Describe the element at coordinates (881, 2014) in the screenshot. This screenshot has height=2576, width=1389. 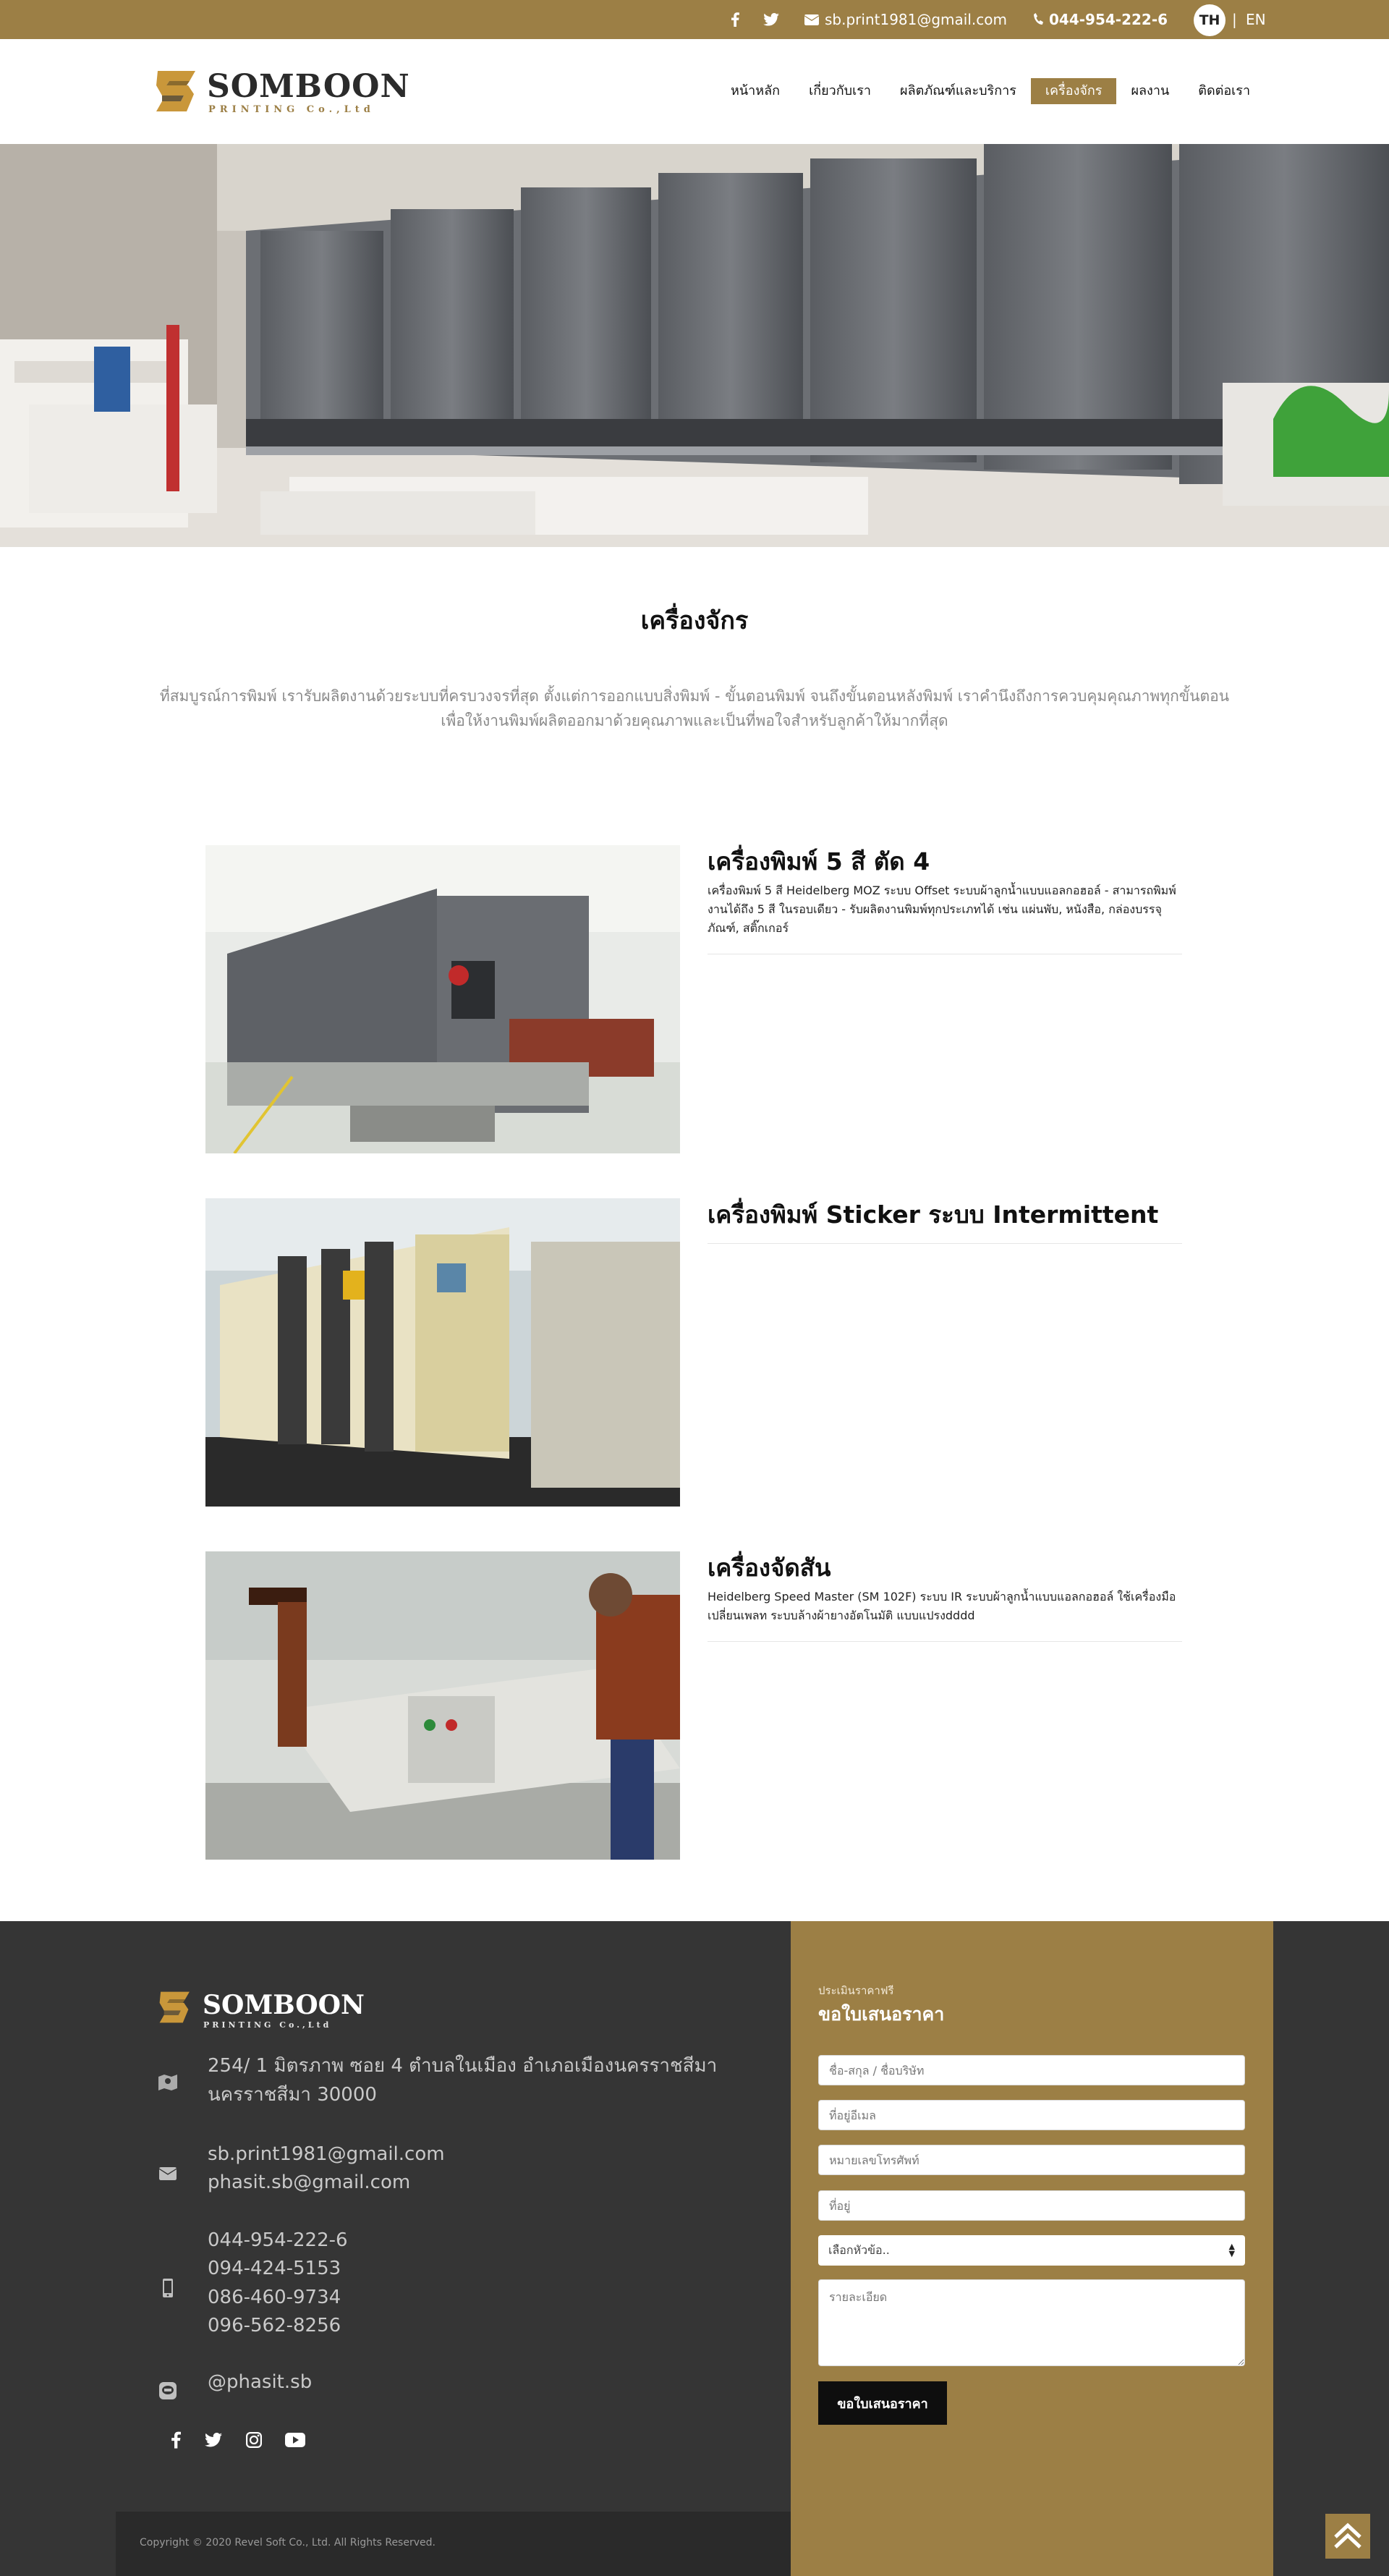
I see `quote-title: ขอใบเสนอราคา` at that location.